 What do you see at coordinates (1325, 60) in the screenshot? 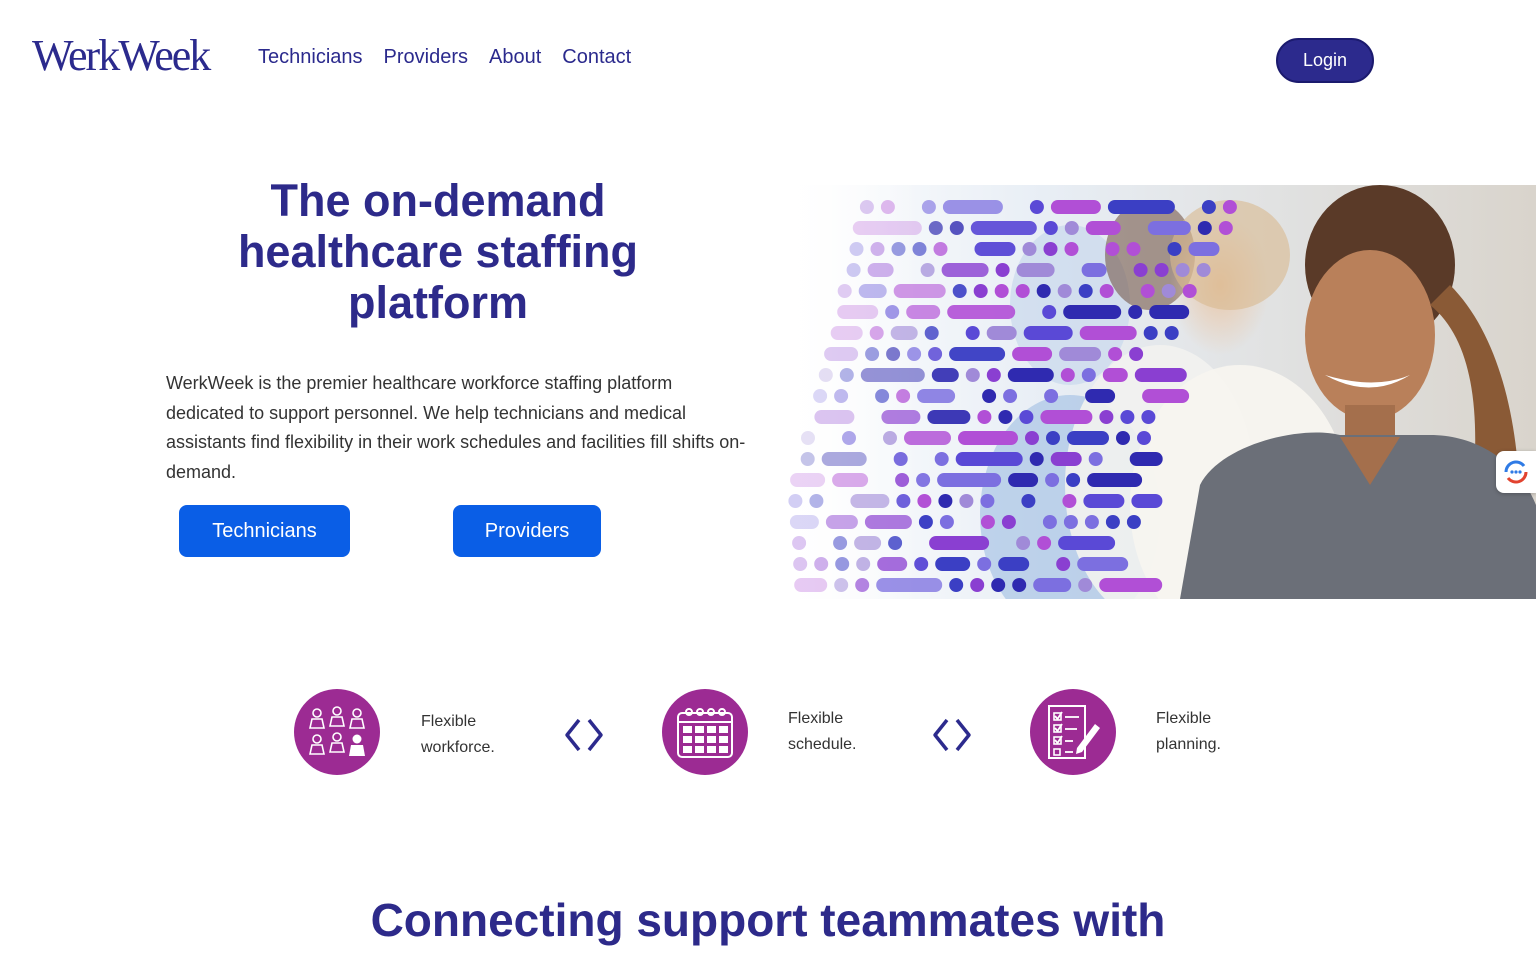
I see `login-button: Login` at bounding box center [1325, 60].